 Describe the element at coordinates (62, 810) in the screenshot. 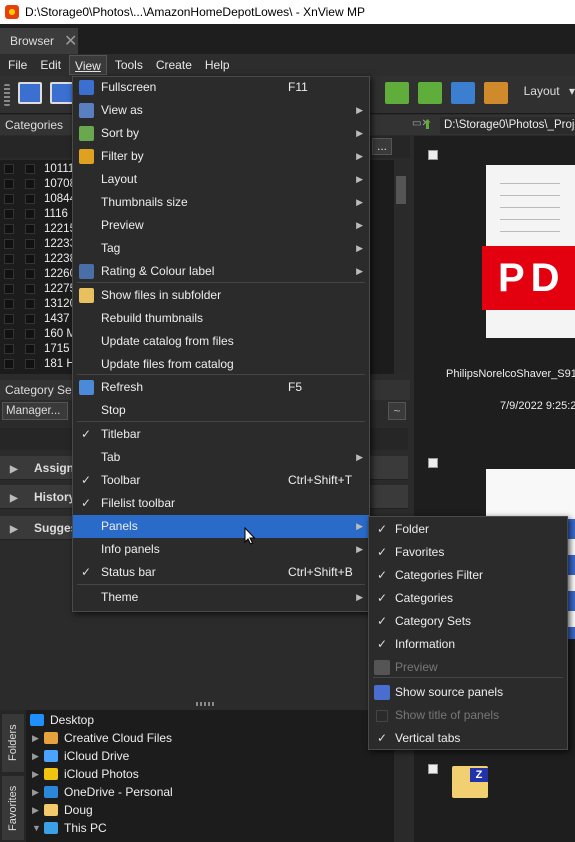

I see `folder-tree-item: ▶ Doug` at that location.